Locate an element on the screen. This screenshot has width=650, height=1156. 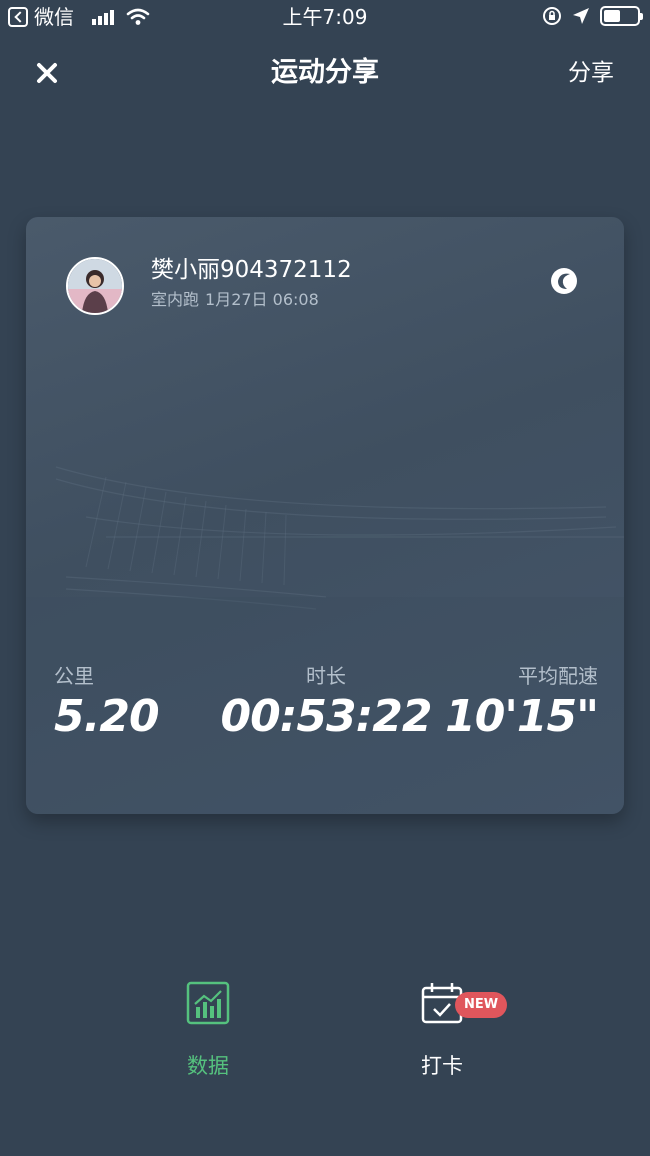
bar-chart-icon is located at coordinates (208, 1003).